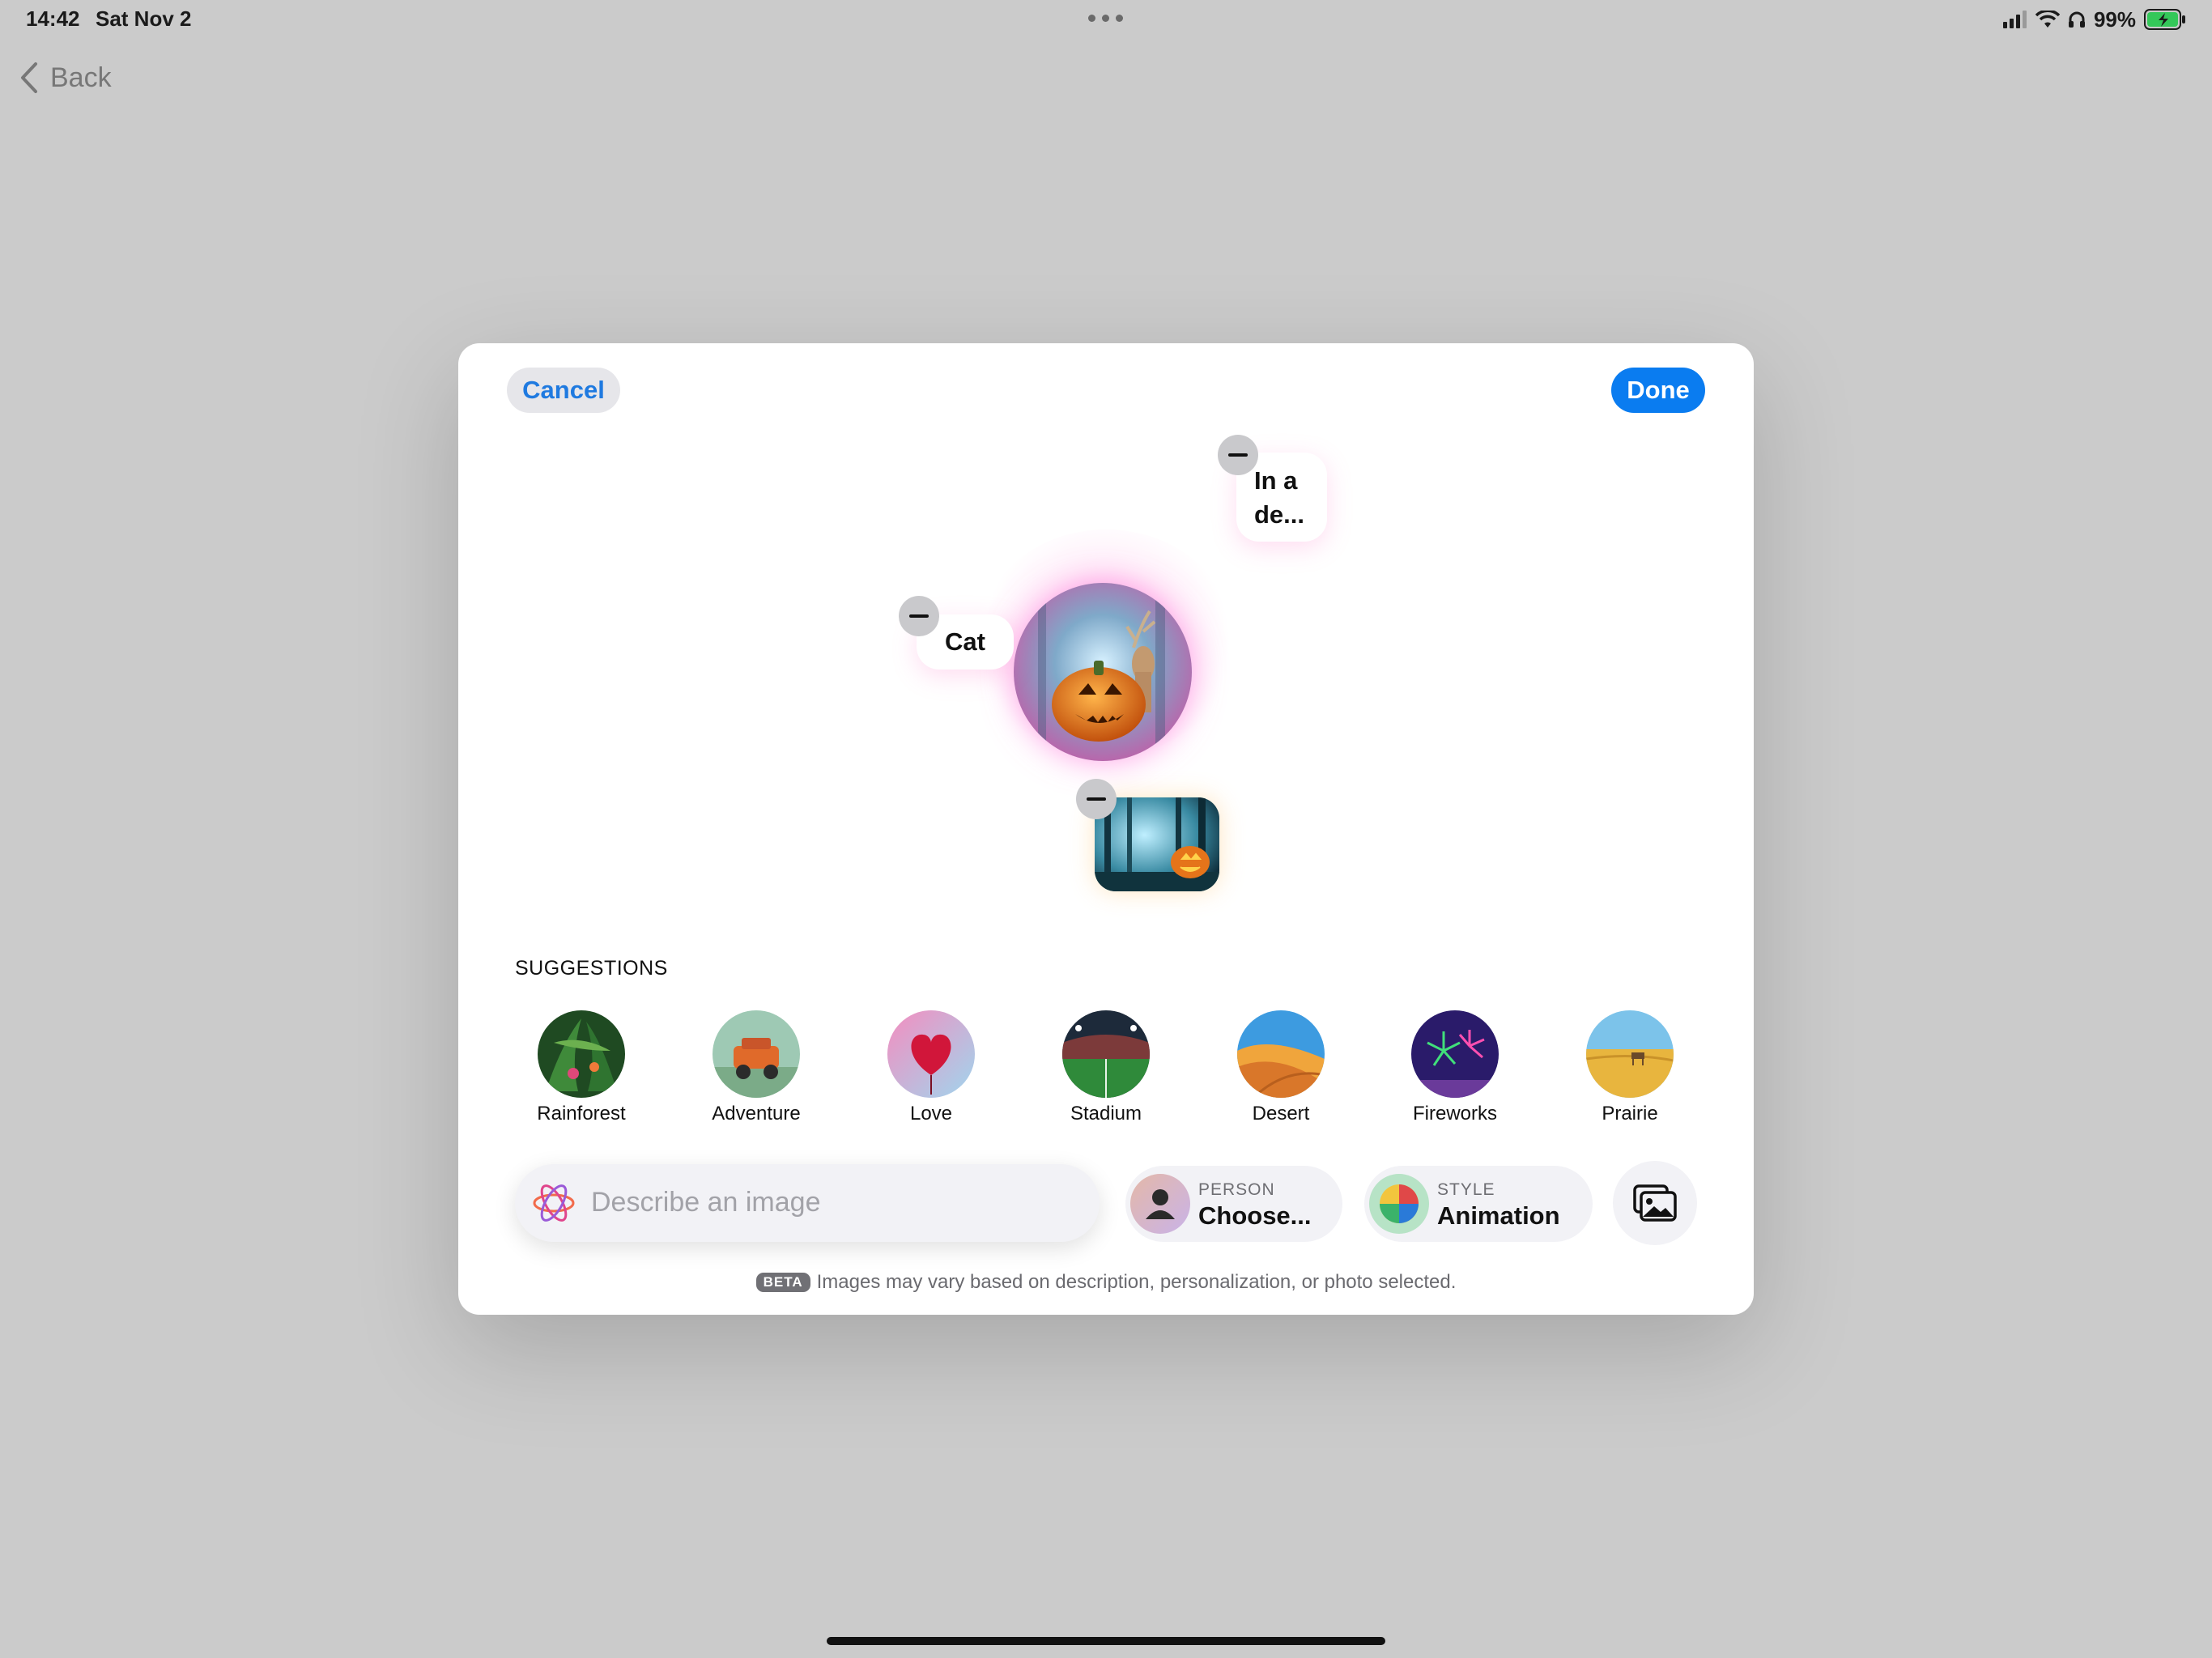 The height and width of the screenshot is (1658, 2212). What do you see at coordinates (931, 1113) in the screenshot?
I see `suggestion-label: Love` at bounding box center [931, 1113].